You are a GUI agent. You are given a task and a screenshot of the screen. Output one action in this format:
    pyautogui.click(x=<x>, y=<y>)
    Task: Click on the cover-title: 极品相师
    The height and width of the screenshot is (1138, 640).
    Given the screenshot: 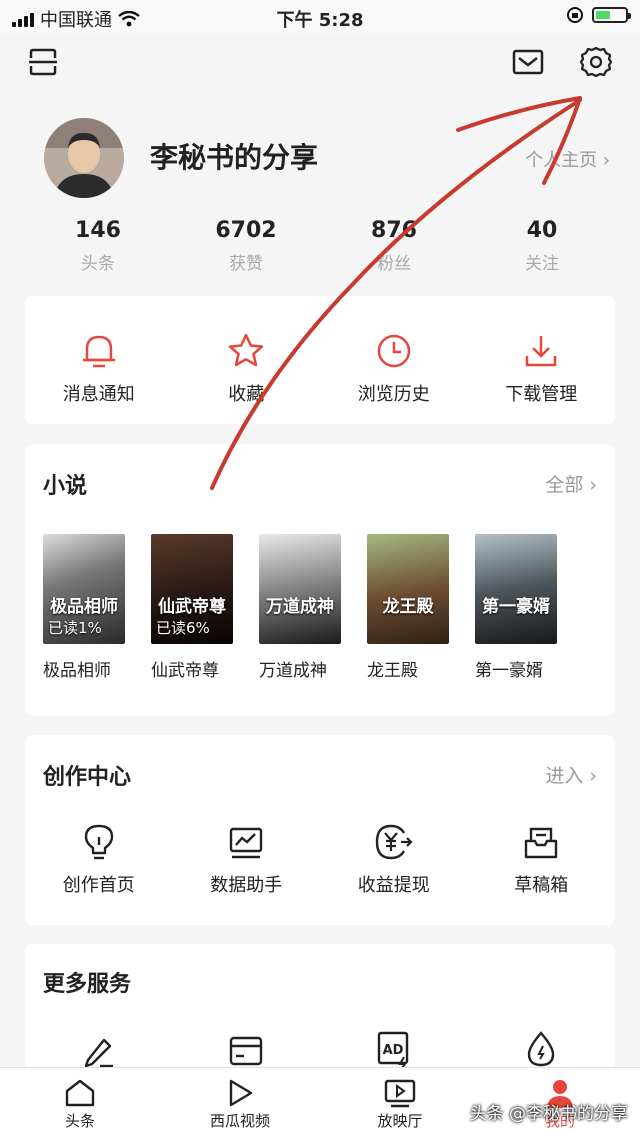 What is the action you would take?
    pyautogui.click(x=84, y=607)
    